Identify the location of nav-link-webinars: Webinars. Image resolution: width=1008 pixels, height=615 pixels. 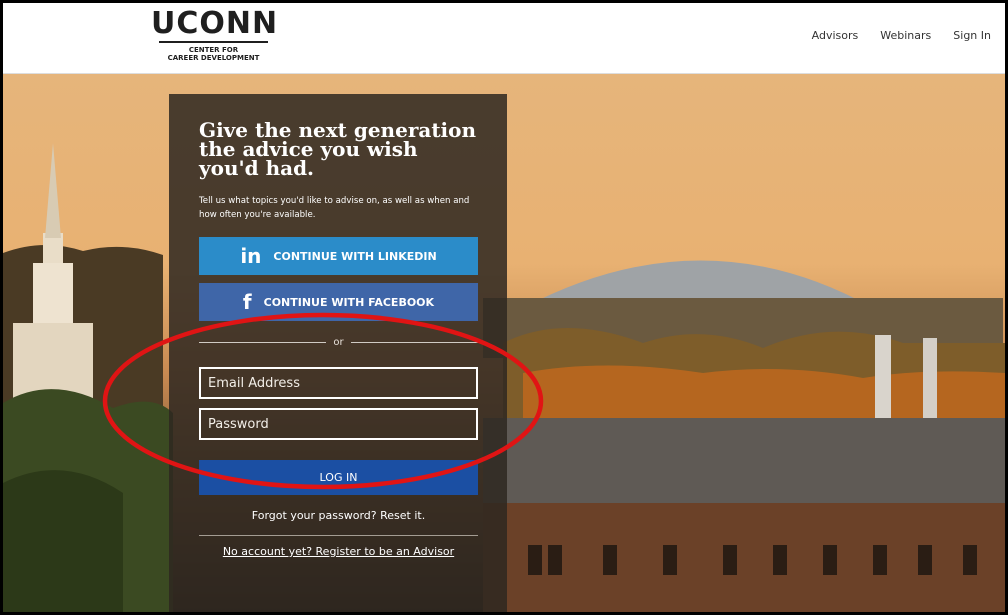
(905, 35).